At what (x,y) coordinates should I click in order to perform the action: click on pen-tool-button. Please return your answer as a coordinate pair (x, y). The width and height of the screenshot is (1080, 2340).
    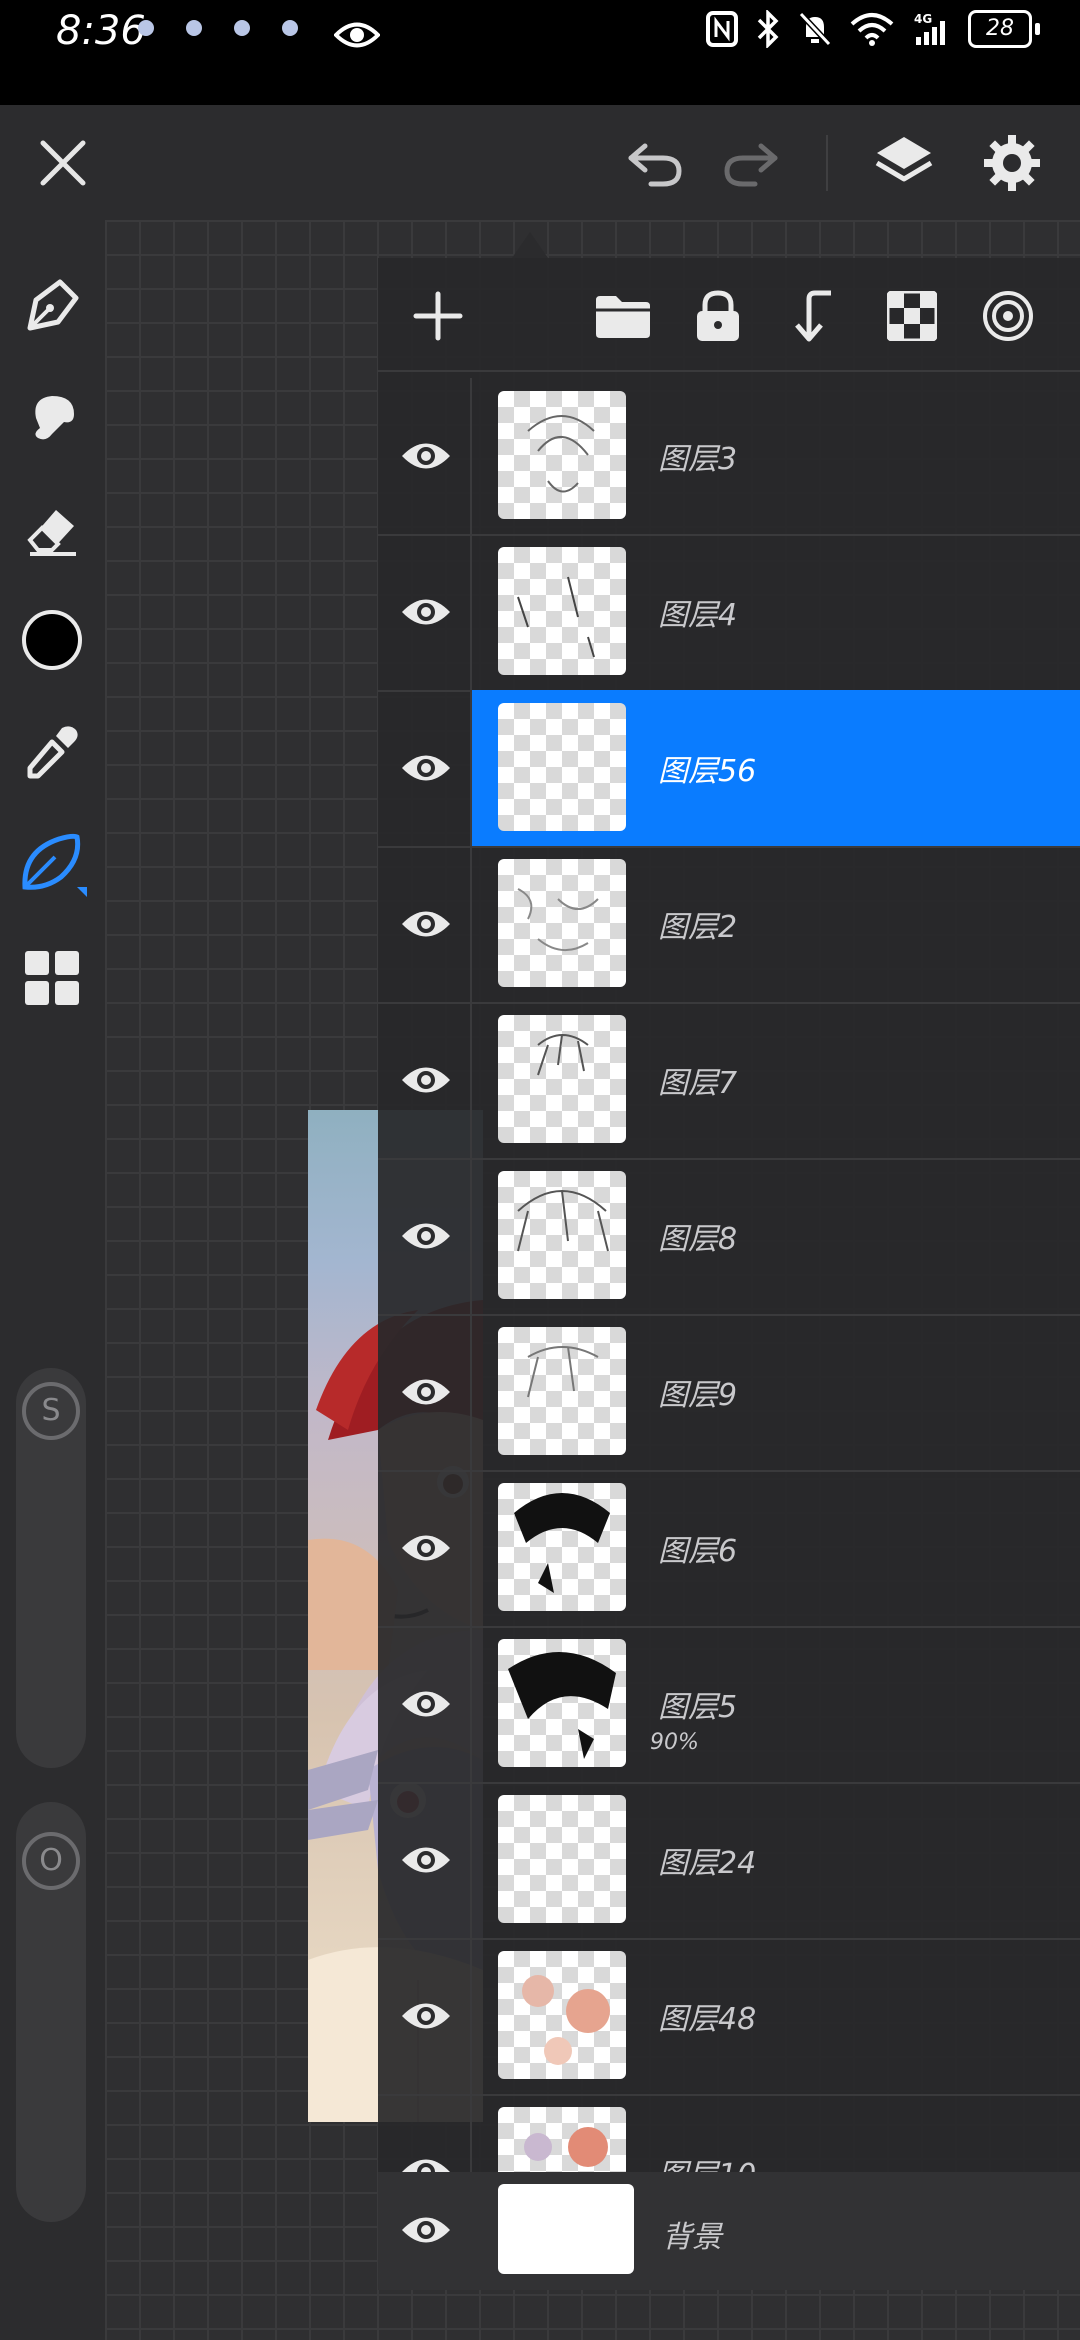
    Looking at the image, I should click on (52, 306).